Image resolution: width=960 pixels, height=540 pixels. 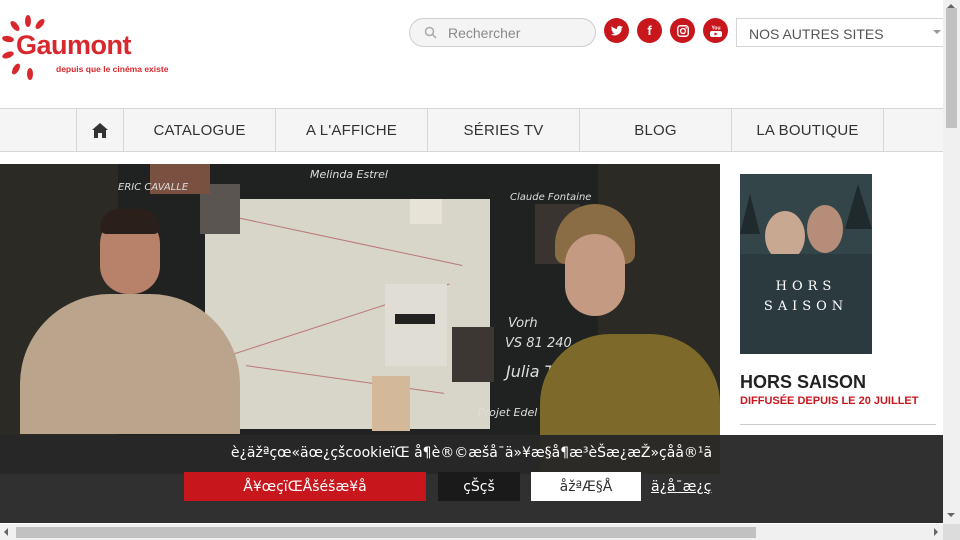 What do you see at coordinates (951, 515) in the screenshot?
I see `scroll-down-icon` at bounding box center [951, 515].